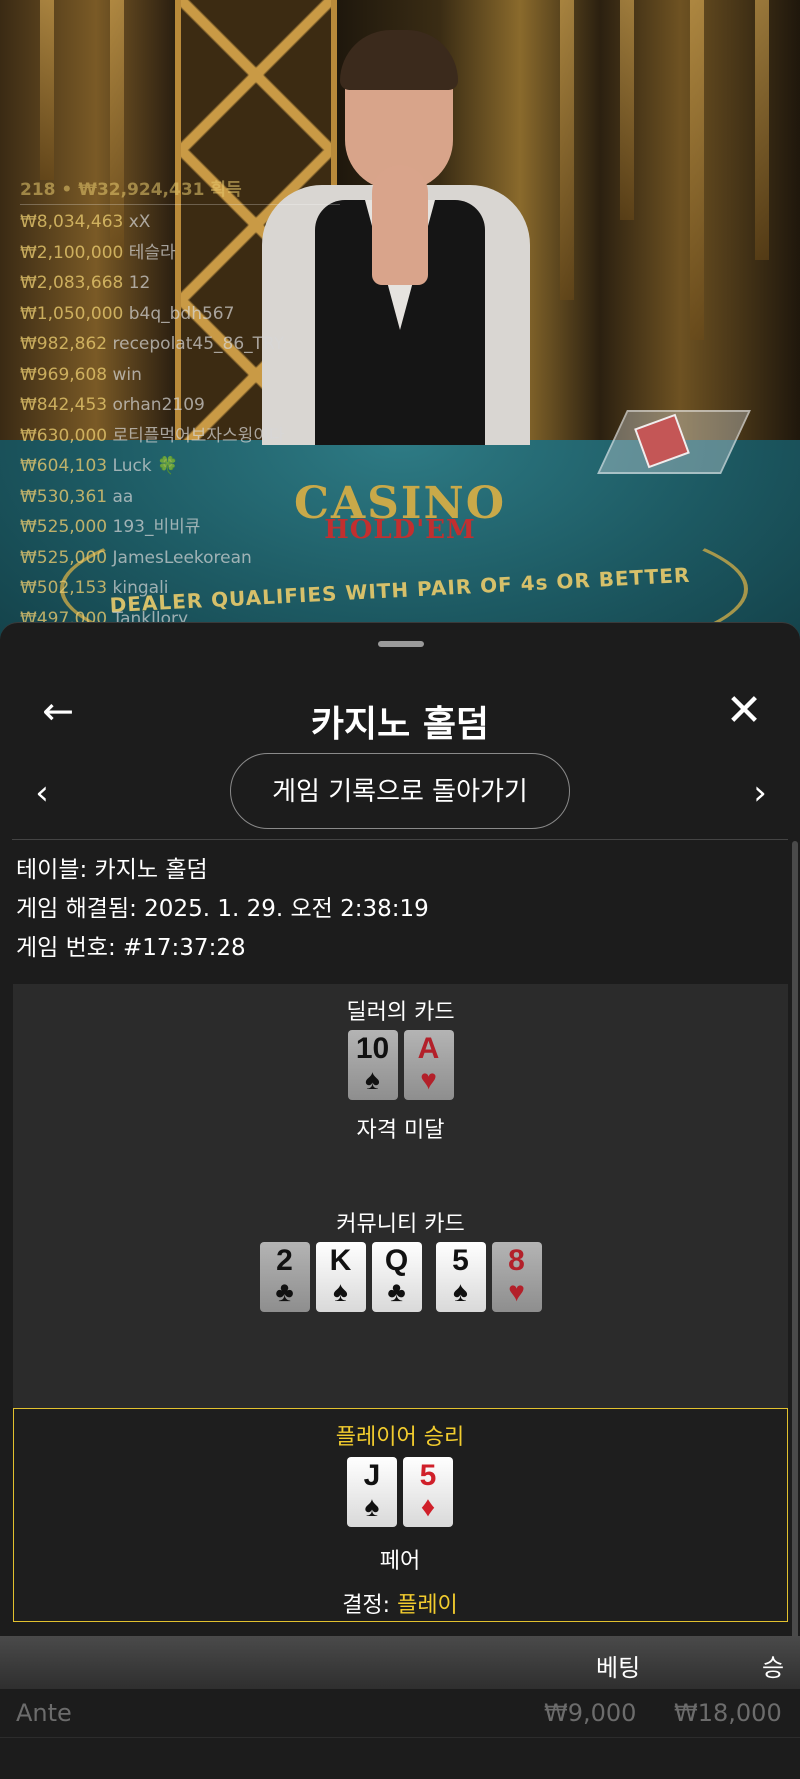  Describe the element at coordinates (72, 283) in the screenshot. I see `winner-amount: ₩2,083,668` at that location.